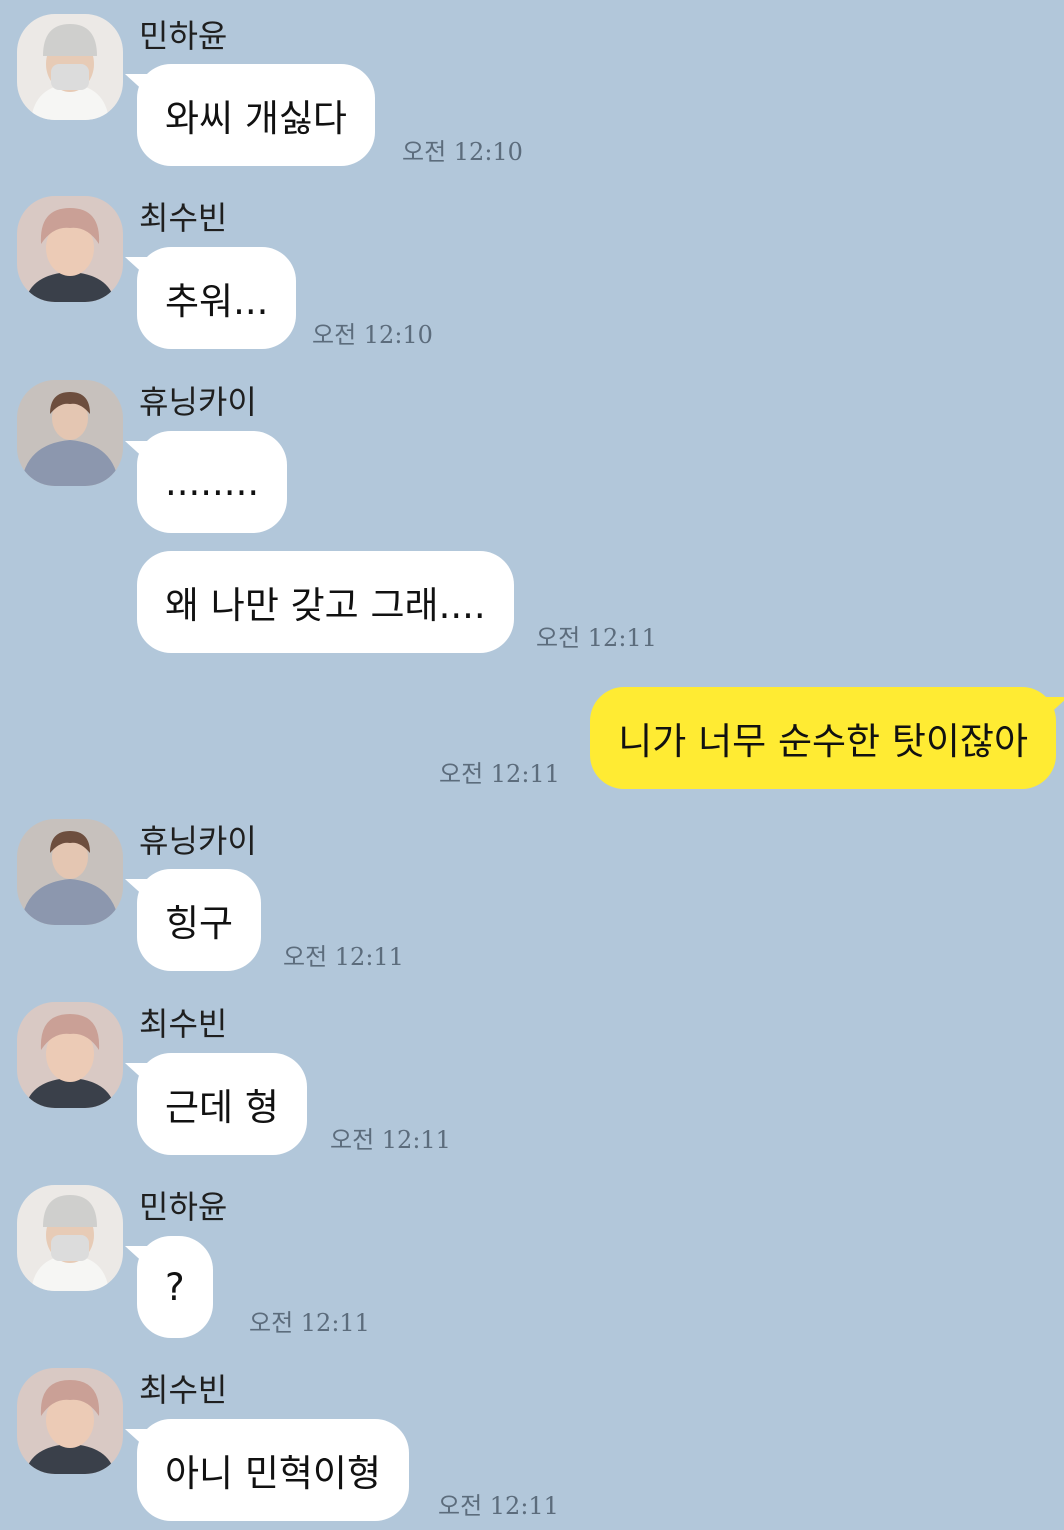  Describe the element at coordinates (267, 1470) in the screenshot. I see `message-bubble: 아니 민혁이형` at that location.